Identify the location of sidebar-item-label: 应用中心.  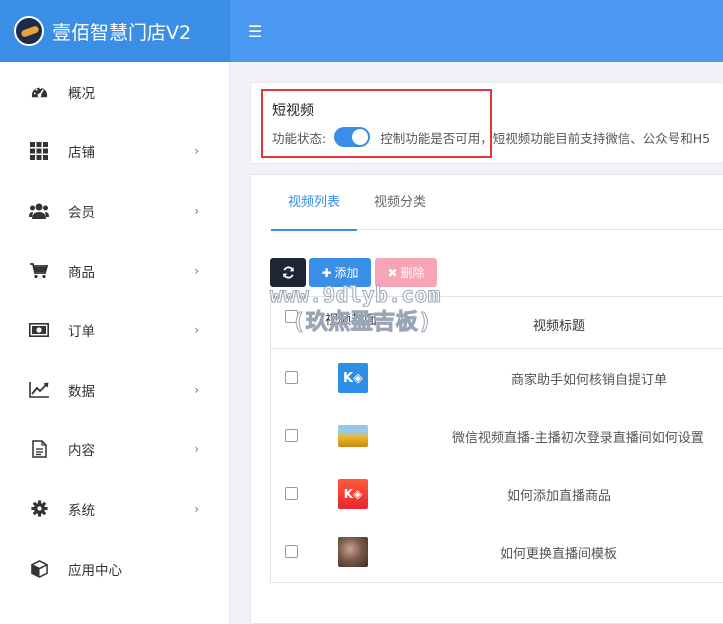
(95, 570).